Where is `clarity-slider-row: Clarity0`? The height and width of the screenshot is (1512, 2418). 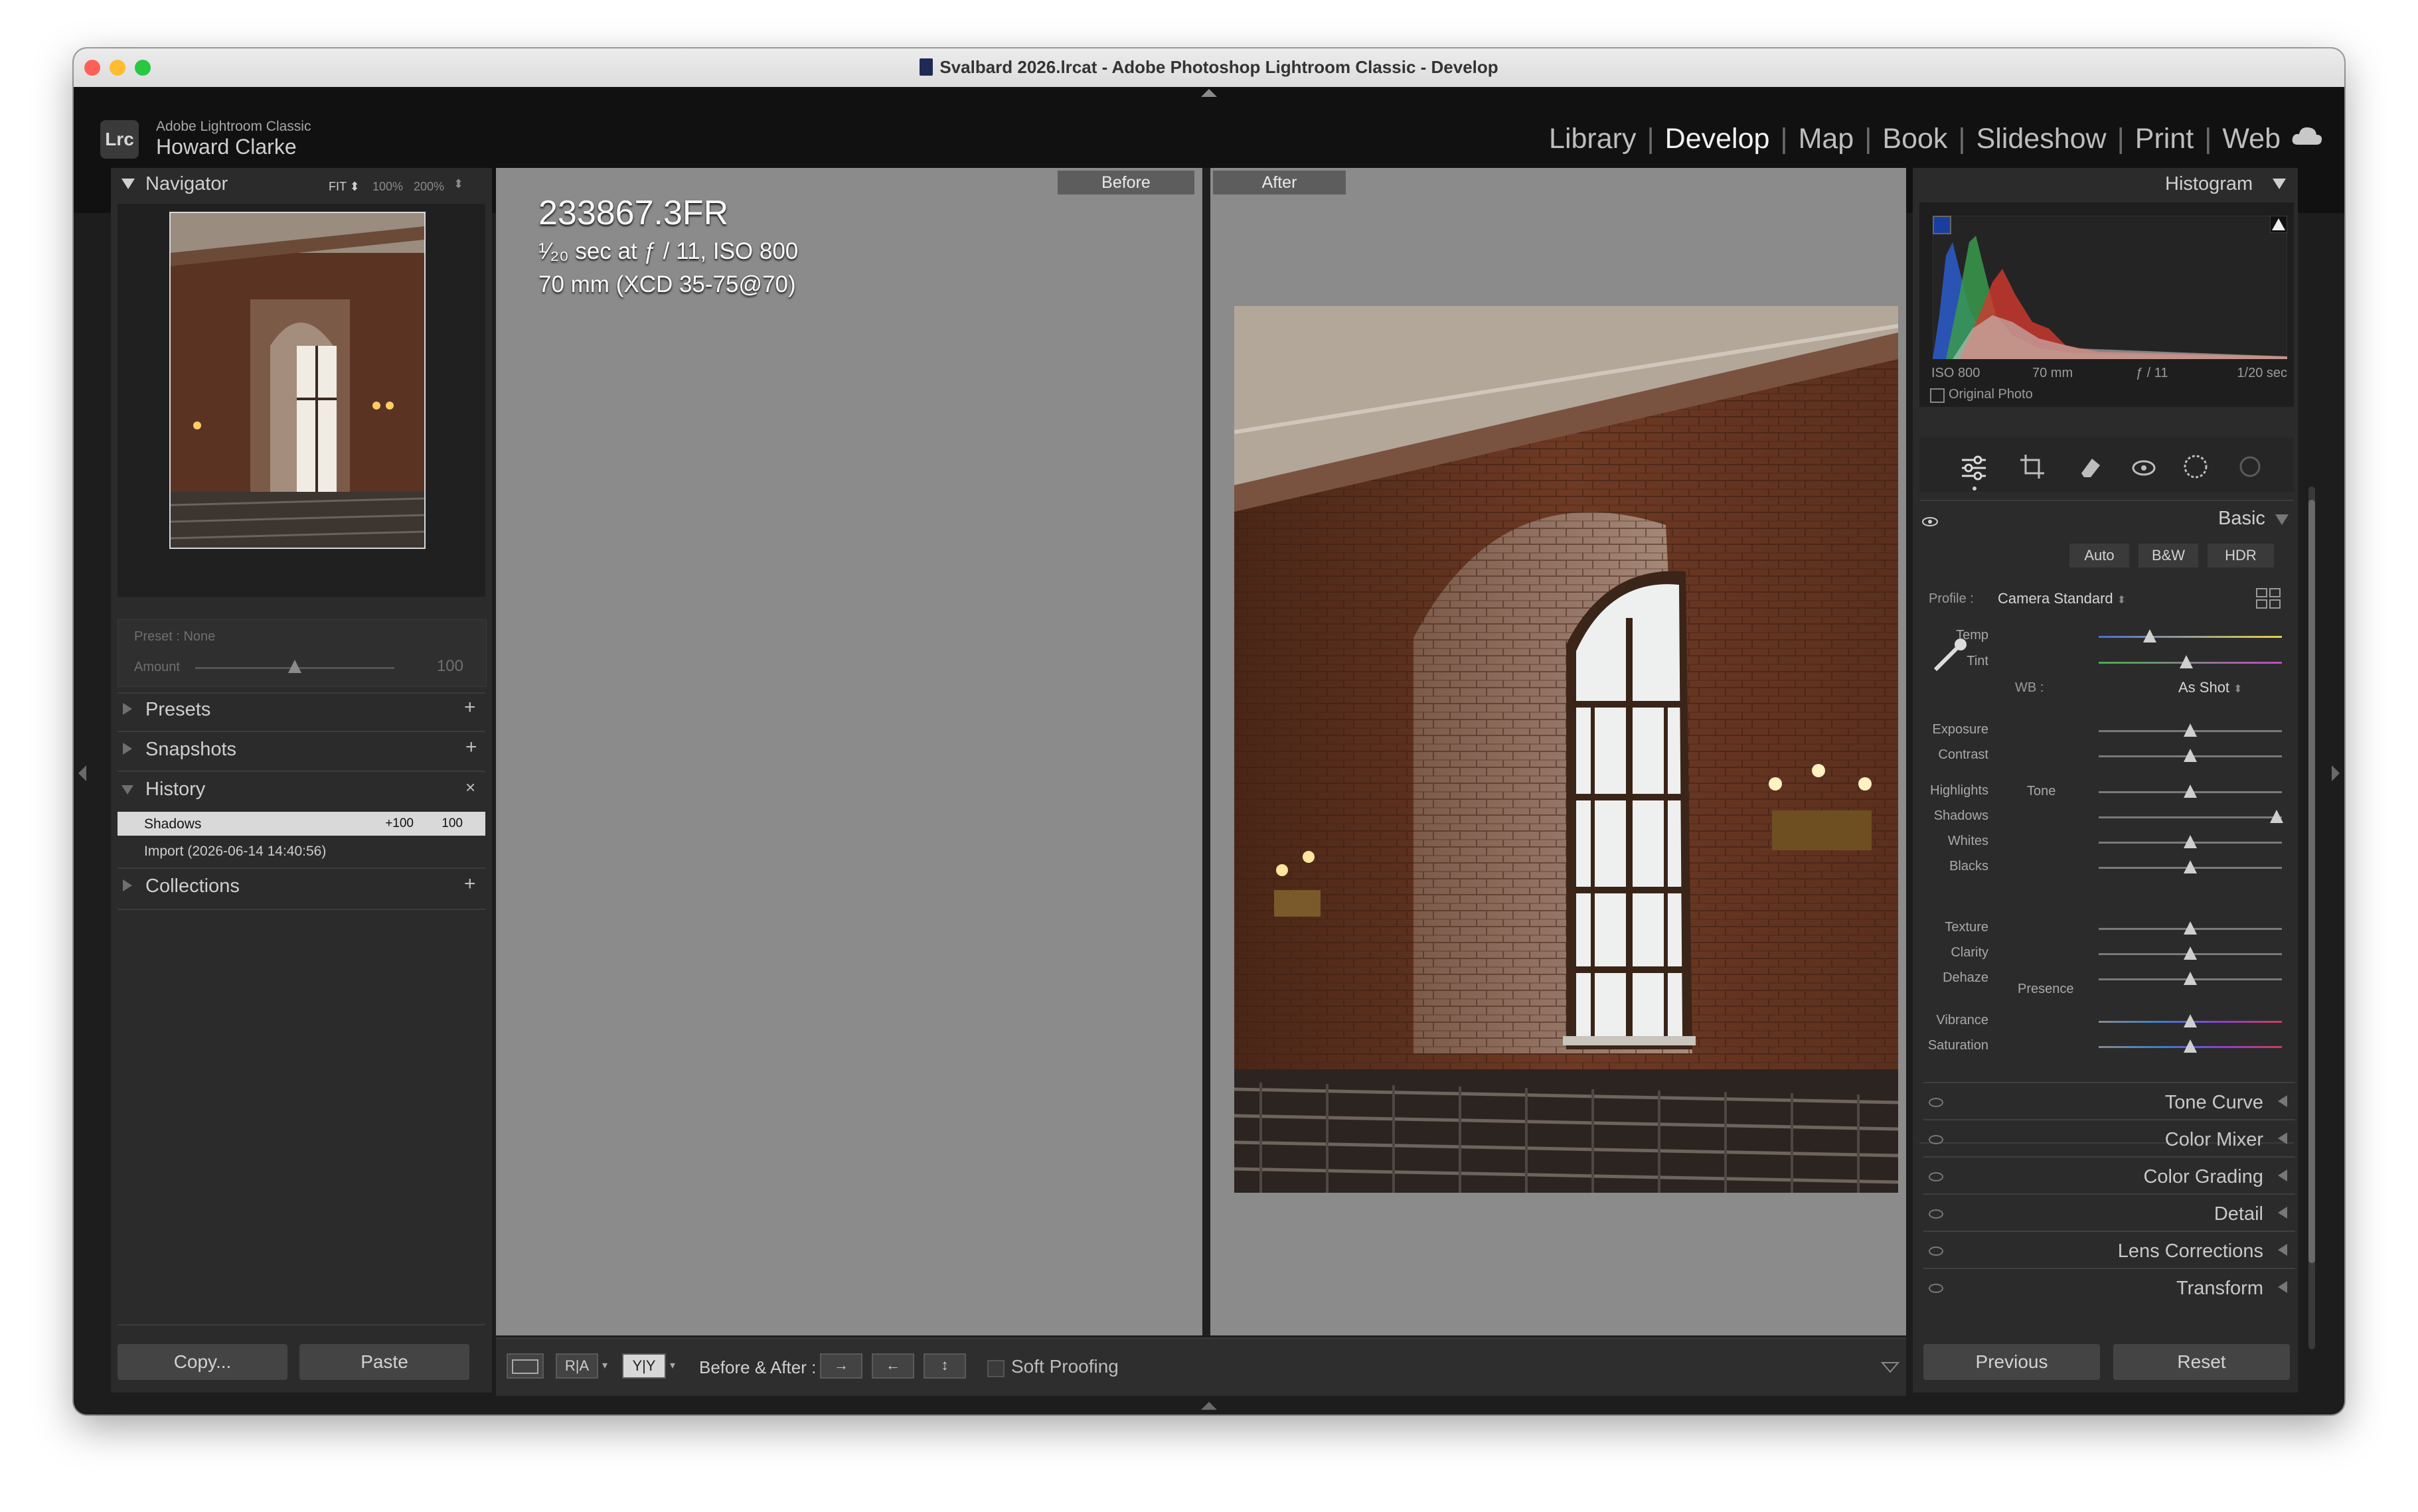
clarity-slider-row: Clarity0 is located at coordinates (2118, 954).